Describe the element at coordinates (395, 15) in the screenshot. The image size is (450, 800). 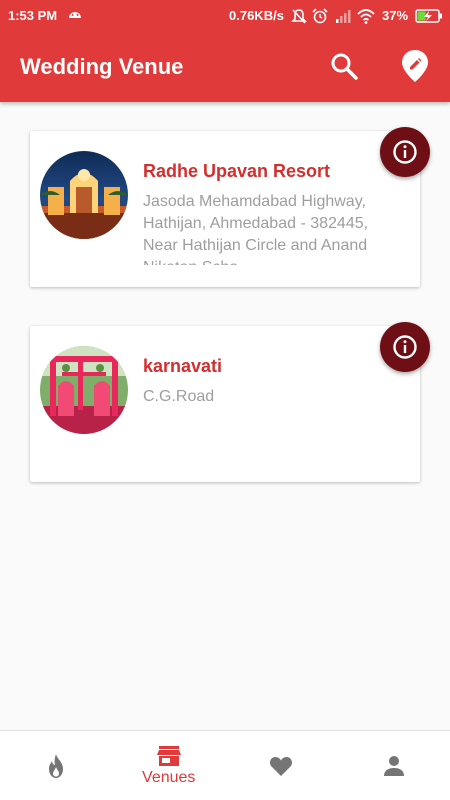
I see `battery-percent: 37%` at that location.